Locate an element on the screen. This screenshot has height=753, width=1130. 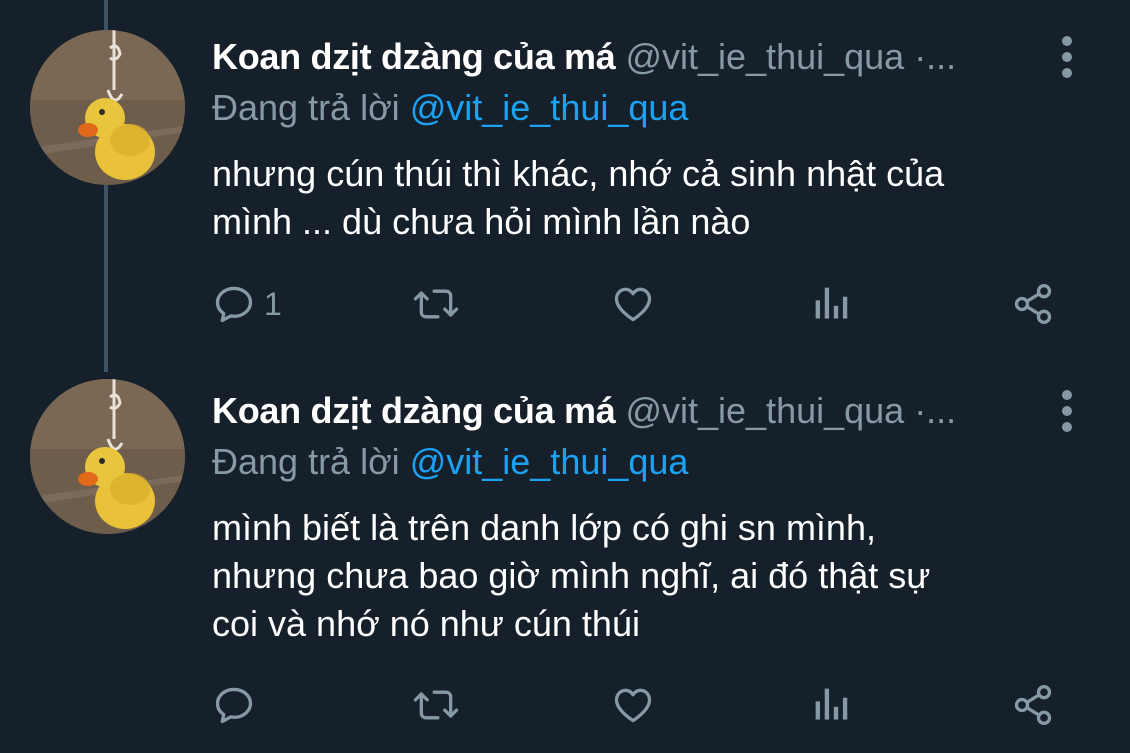
reply-button is located at coordinates (238, 705).